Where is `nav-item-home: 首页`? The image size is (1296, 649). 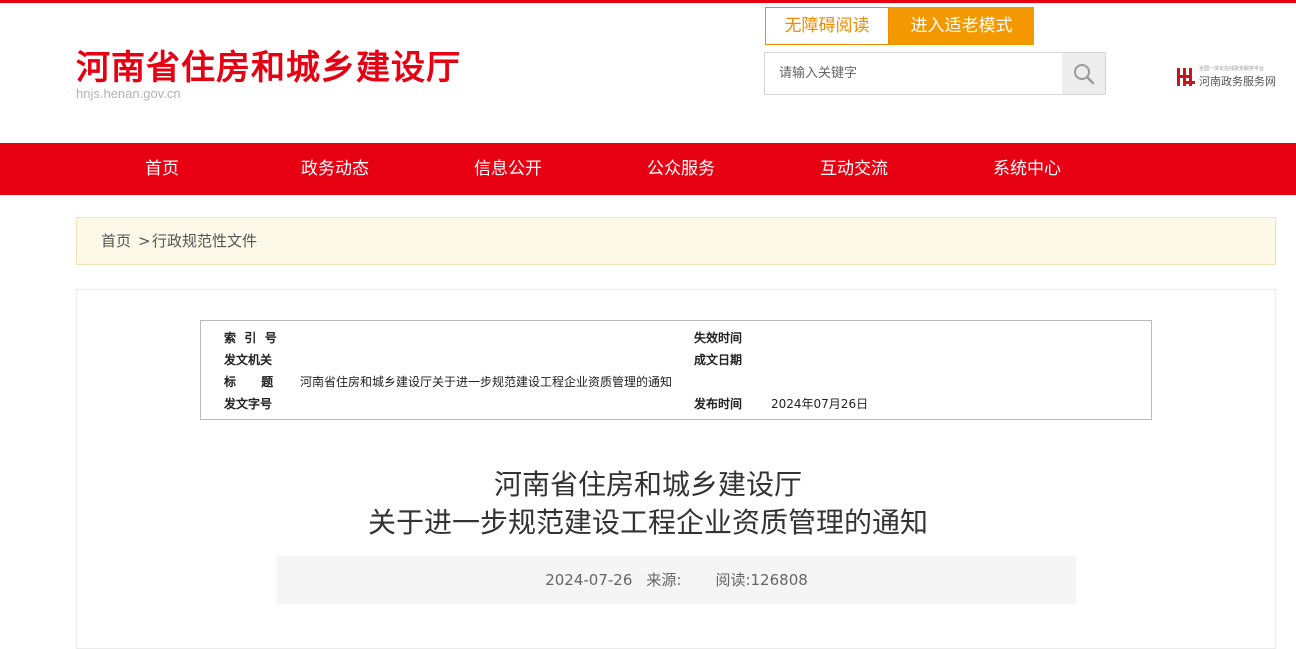 nav-item-home: 首页 is located at coordinates (162, 169).